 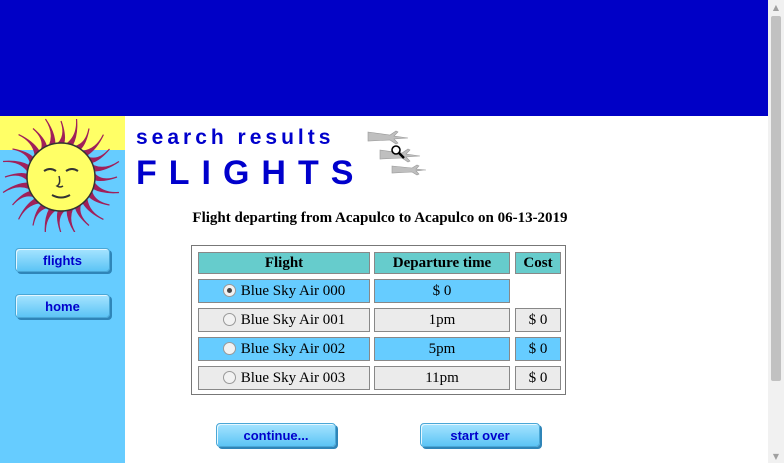 I want to click on departure-time-cell: 1pm, so click(x=442, y=320).